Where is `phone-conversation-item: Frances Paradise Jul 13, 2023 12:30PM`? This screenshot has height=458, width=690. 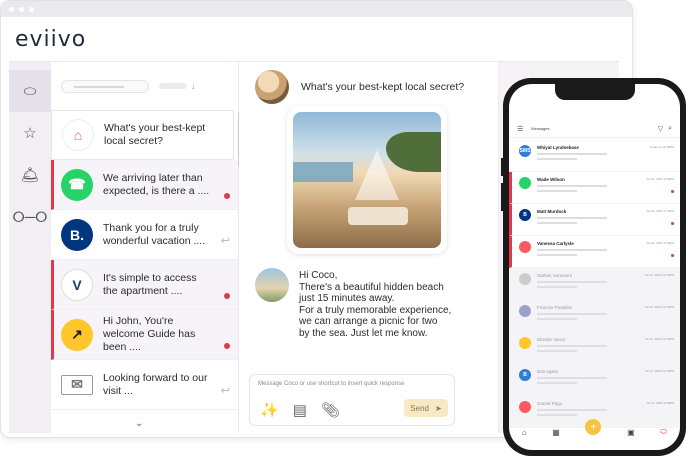 phone-conversation-item: Frances Paradise Jul 13, 2023 12:30PM is located at coordinates (594, 316).